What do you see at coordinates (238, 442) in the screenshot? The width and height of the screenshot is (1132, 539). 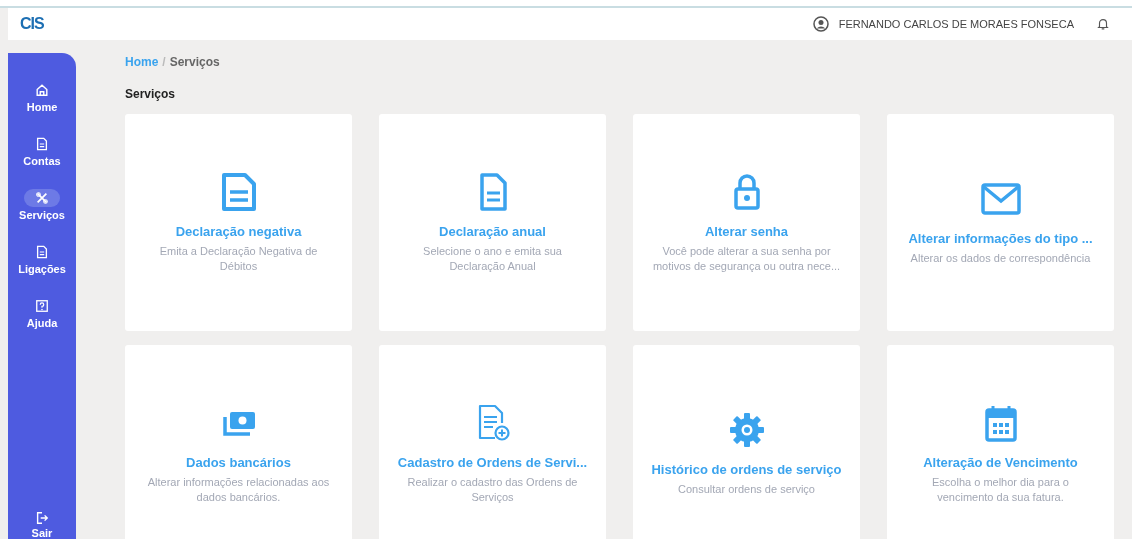 I see `service-card: Dados bancários Alterar informações relacionadas aos dados bancários.` at bounding box center [238, 442].